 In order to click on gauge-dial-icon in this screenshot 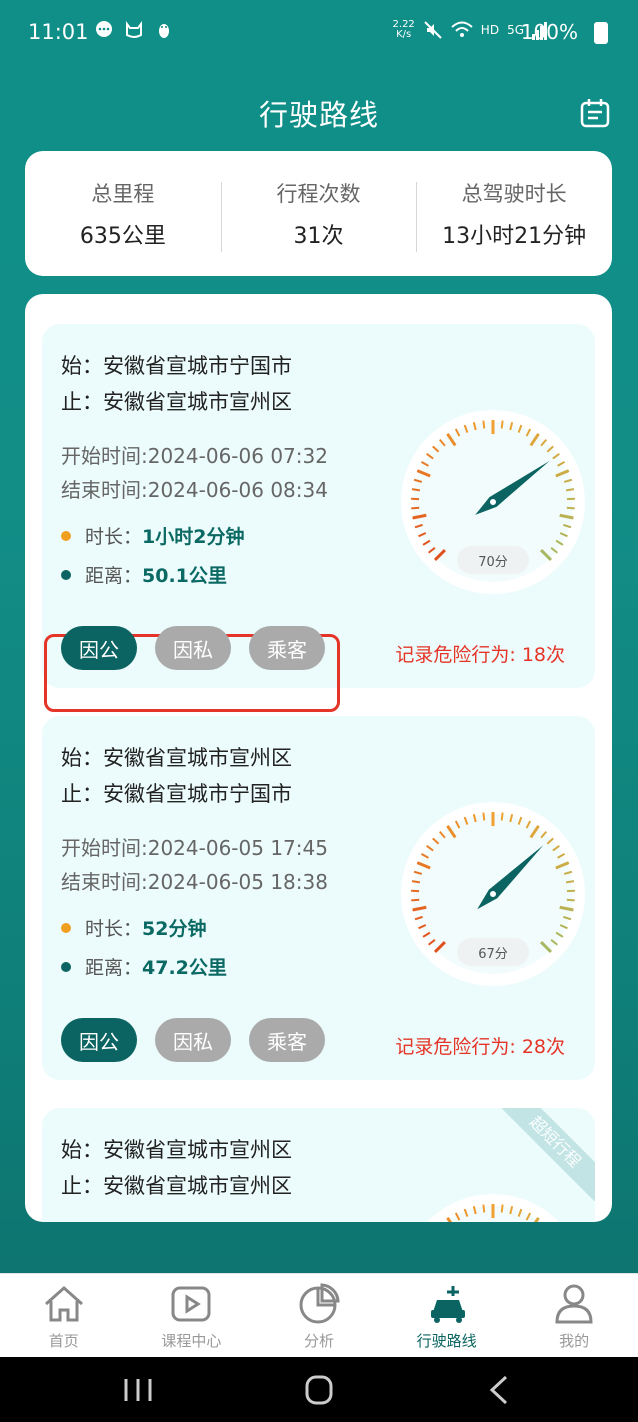, I will do `click(493, 1208)`.